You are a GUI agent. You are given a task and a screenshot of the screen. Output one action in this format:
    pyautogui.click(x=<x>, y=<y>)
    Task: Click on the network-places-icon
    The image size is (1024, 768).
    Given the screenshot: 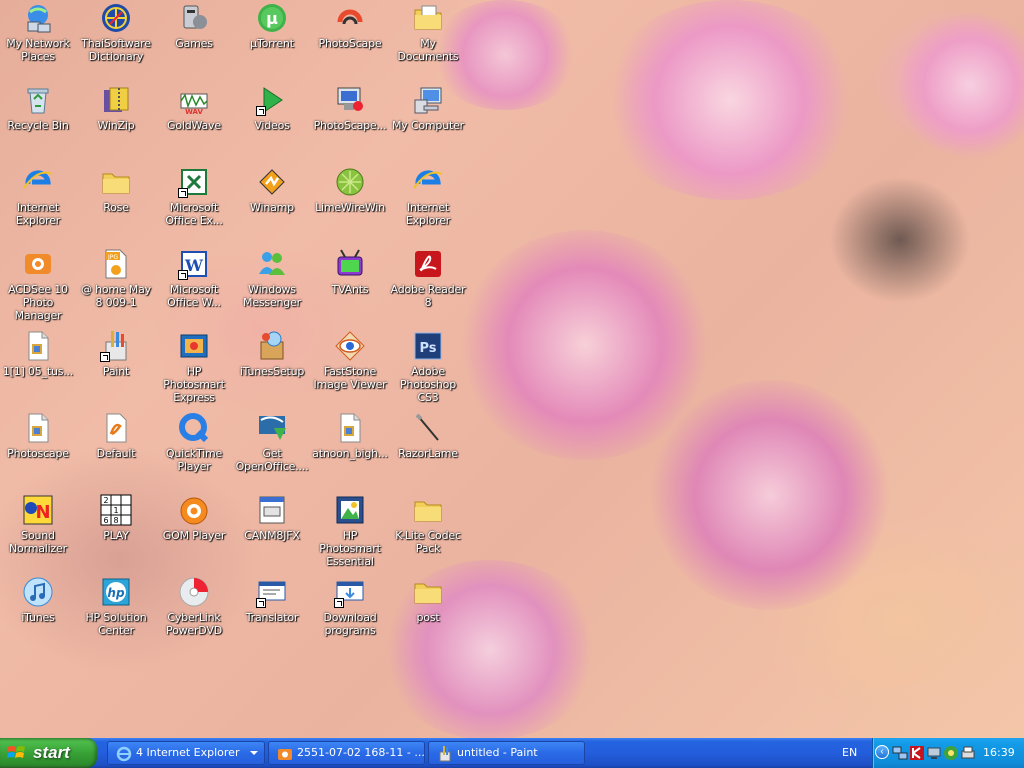 What is the action you would take?
    pyautogui.click(x=38, y=18)
    